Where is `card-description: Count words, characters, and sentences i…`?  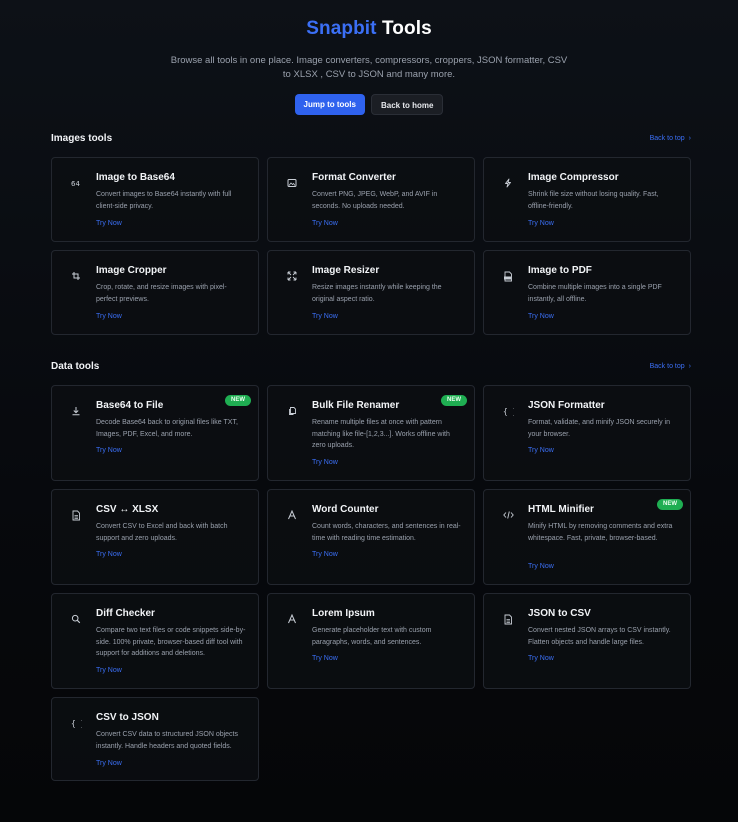
card-description: Count words, characters, and sentences i… is located at coordinates (386, 532).